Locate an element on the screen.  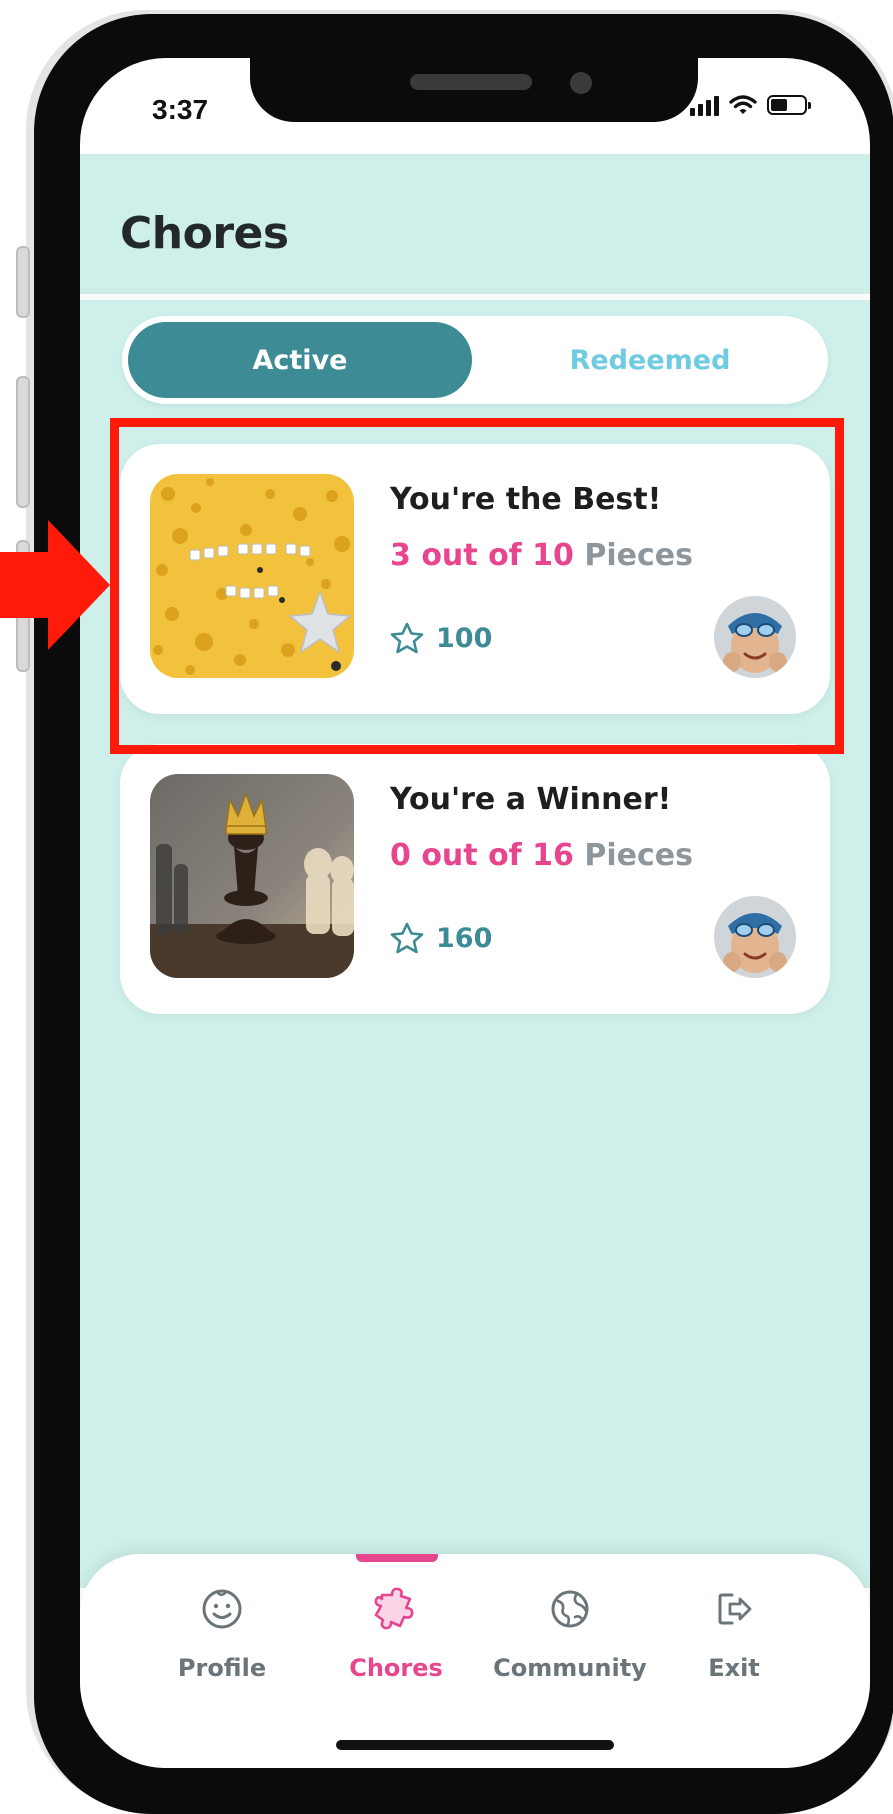
phone-notch is located at coordinates (474, 90).